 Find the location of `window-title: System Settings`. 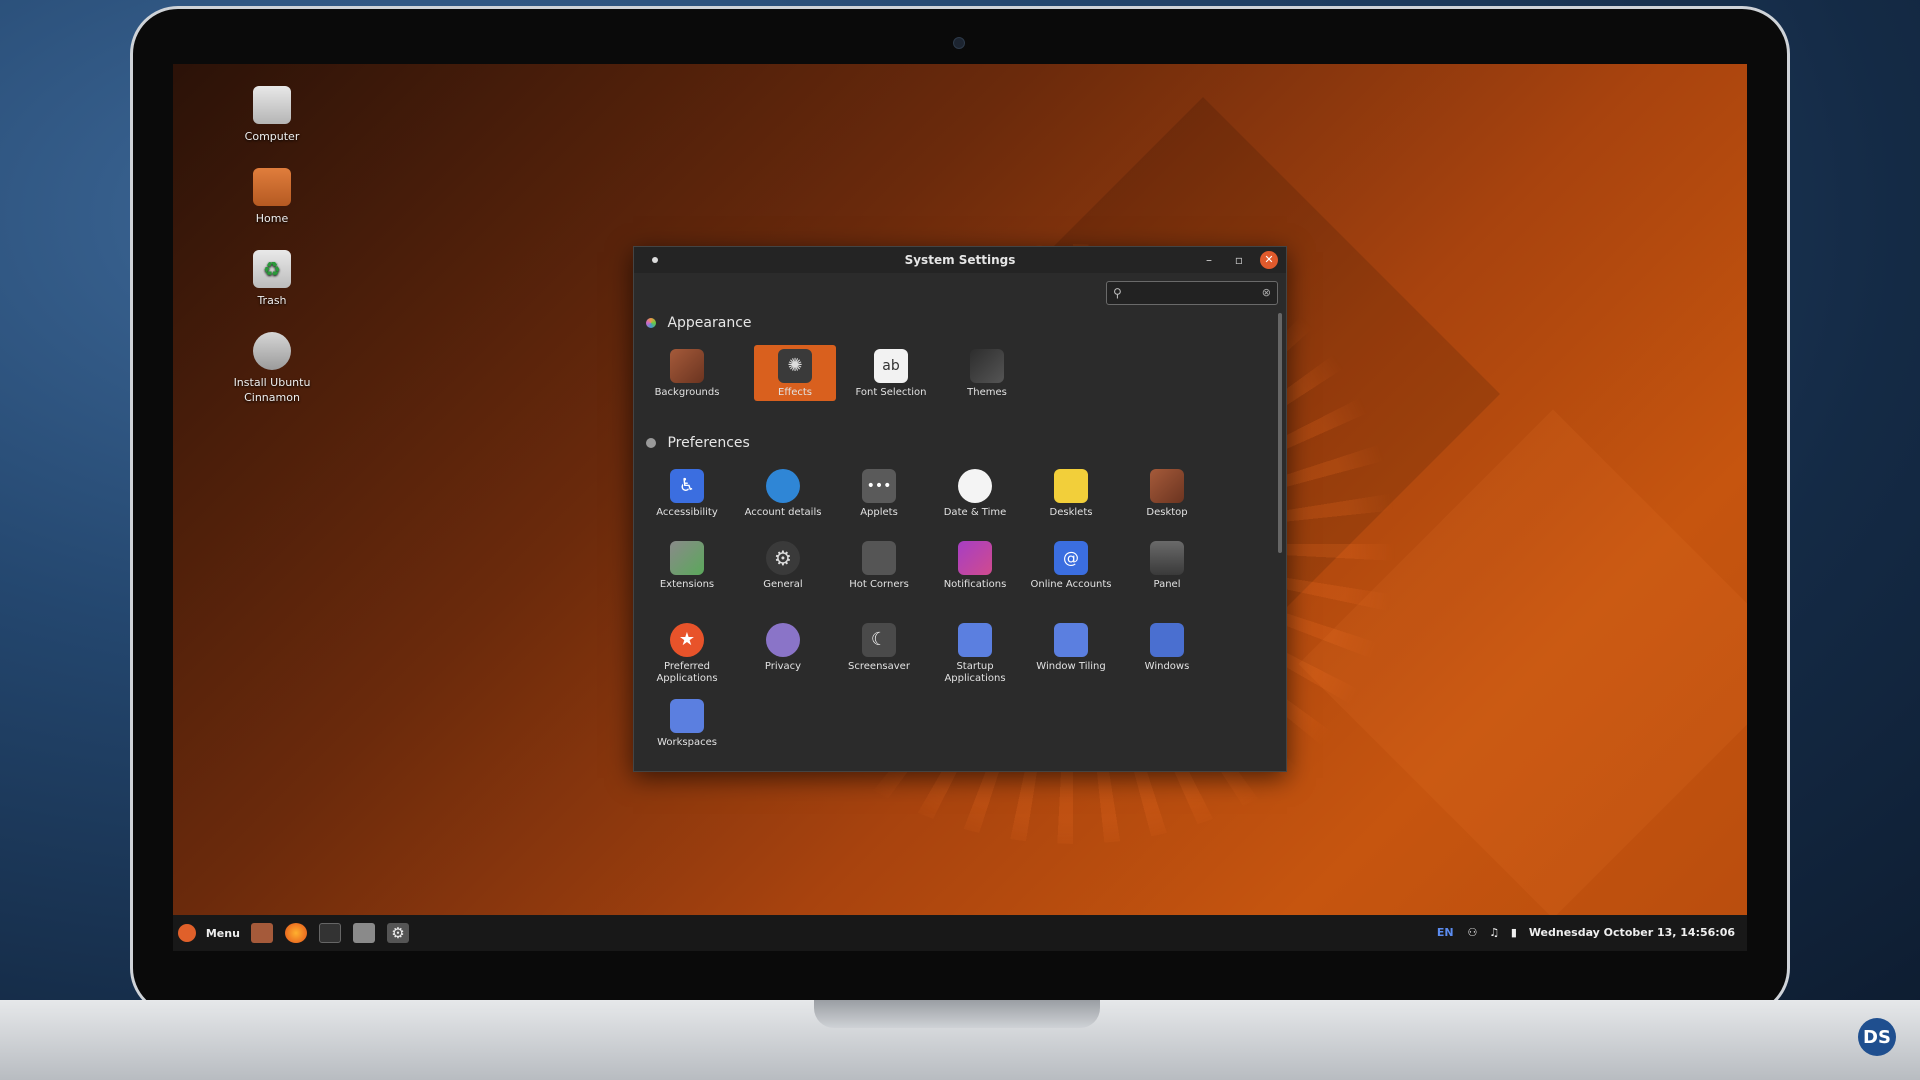

window-title: System Settings is located at coordinates (960, 260).